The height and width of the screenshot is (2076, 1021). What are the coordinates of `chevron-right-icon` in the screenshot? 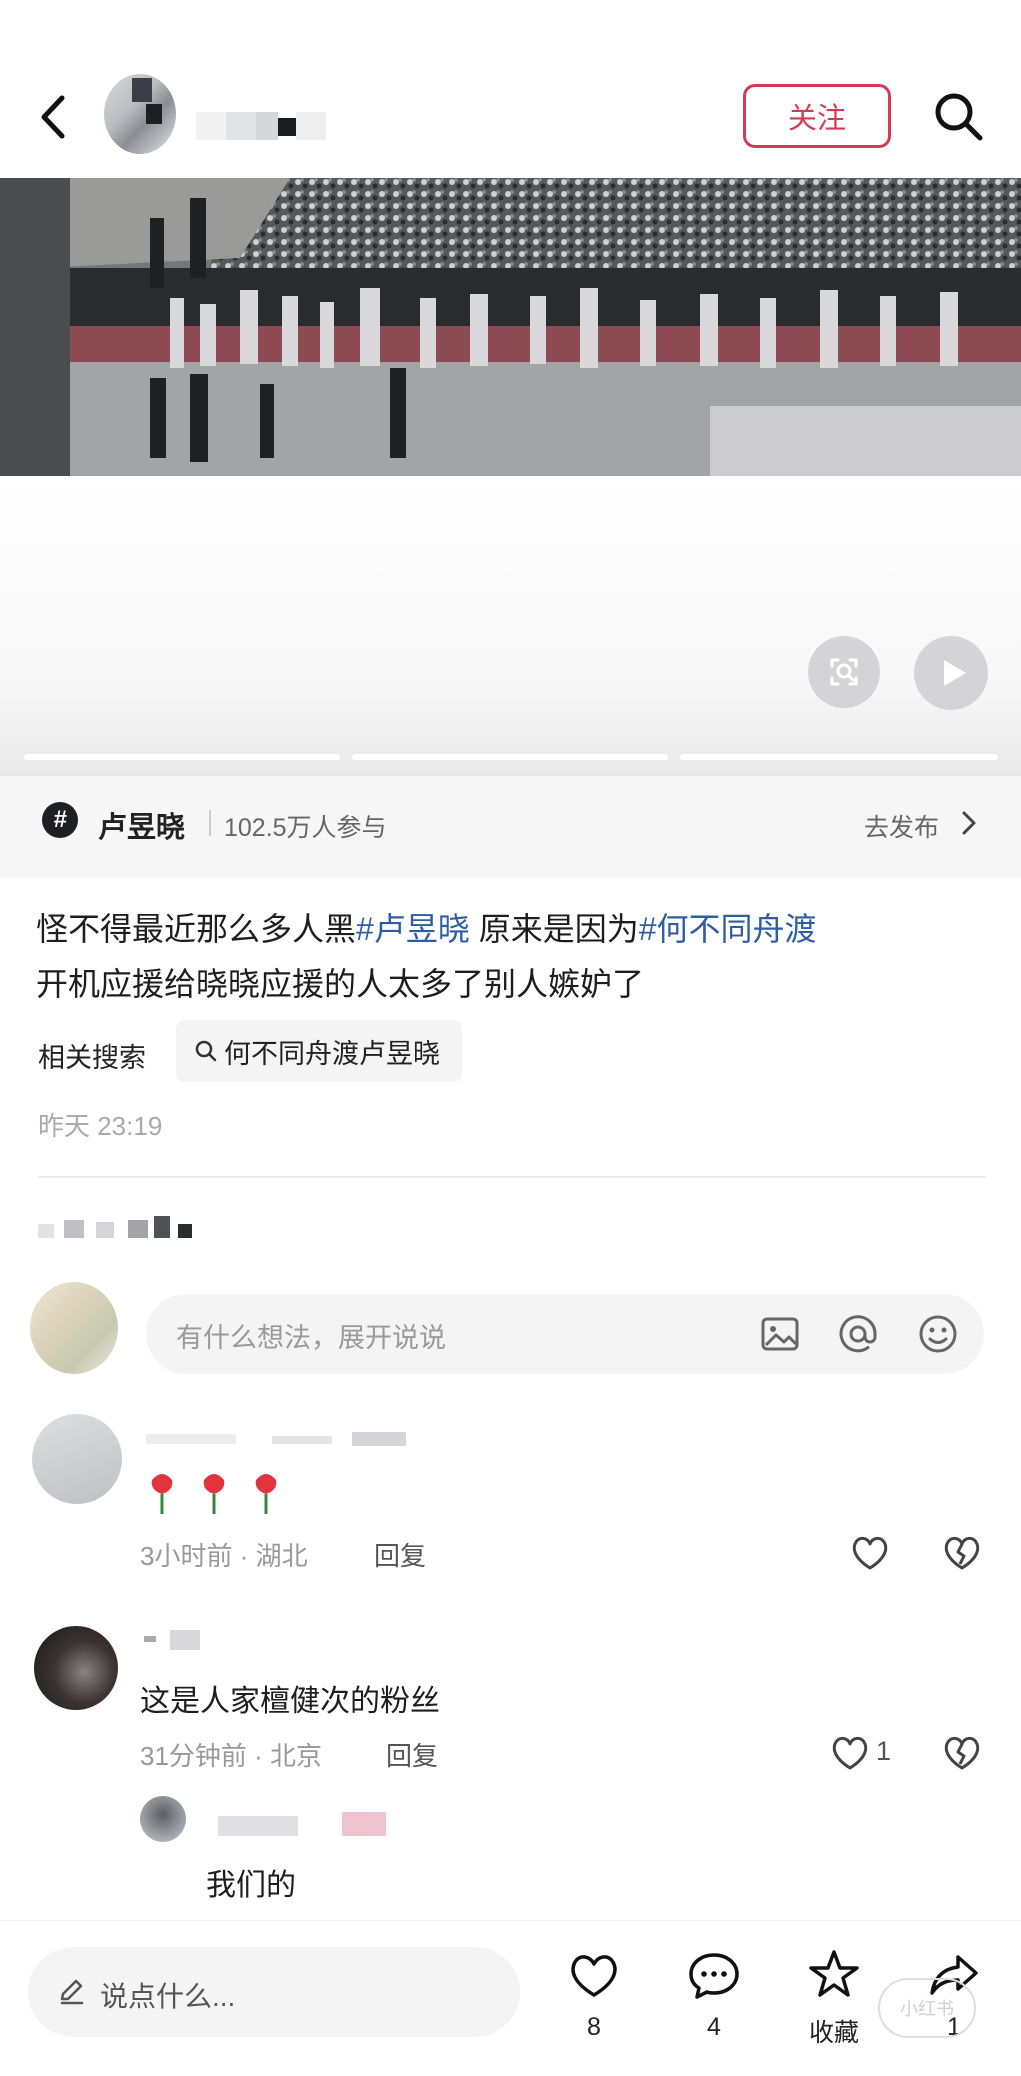 It's located at (969, 823).